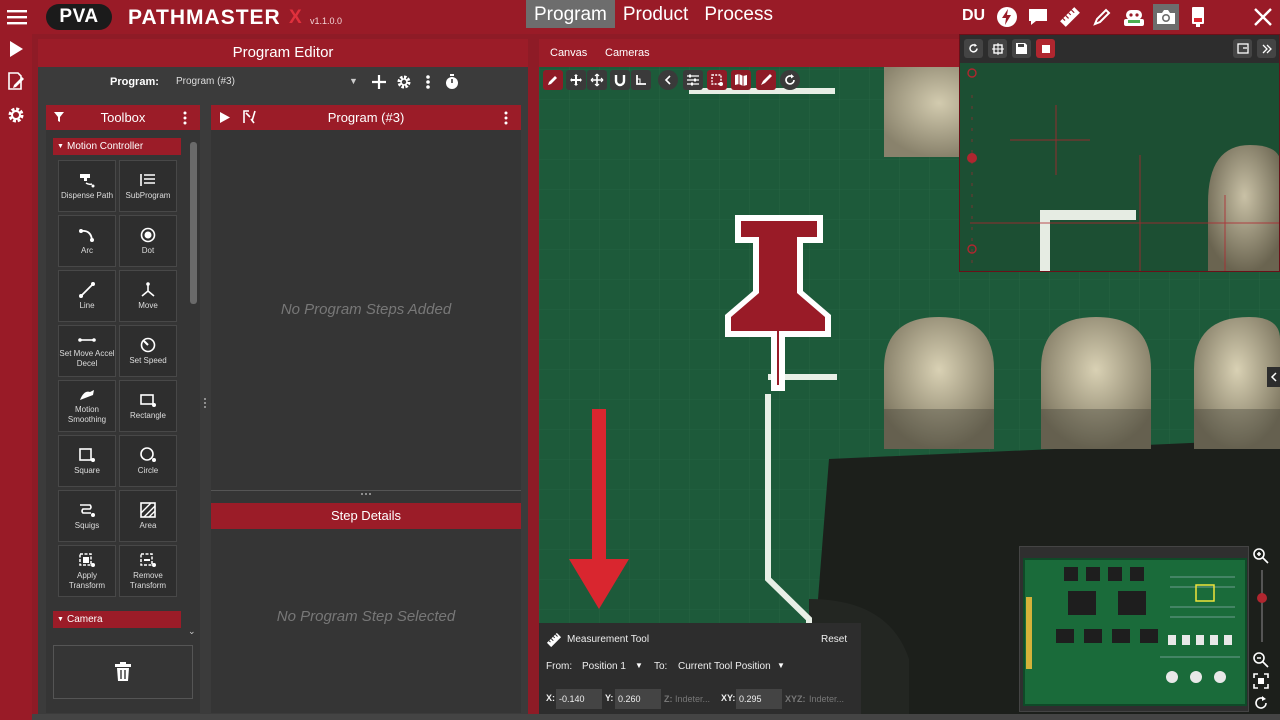  I want to click on app-version: v1.1.0.0, so click(326, 21).